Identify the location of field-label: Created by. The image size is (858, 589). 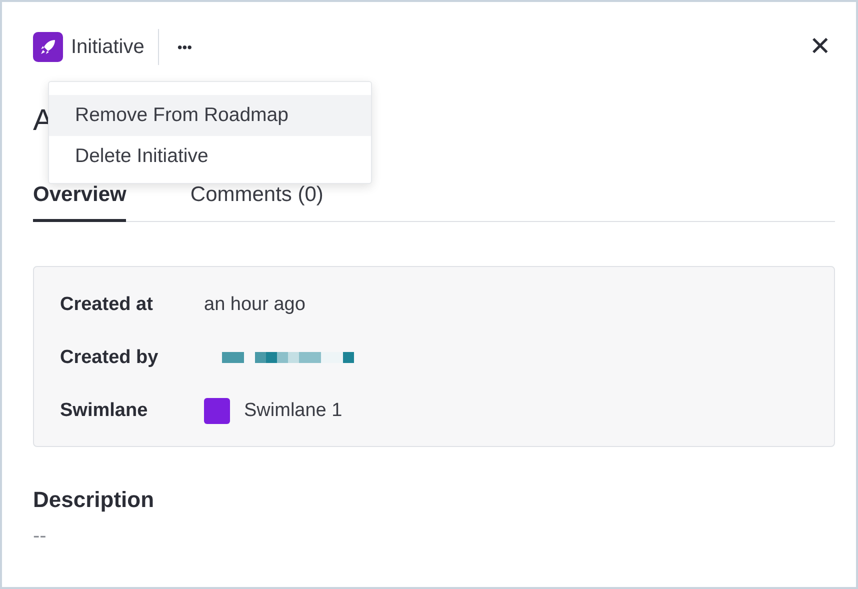
(110, 357).